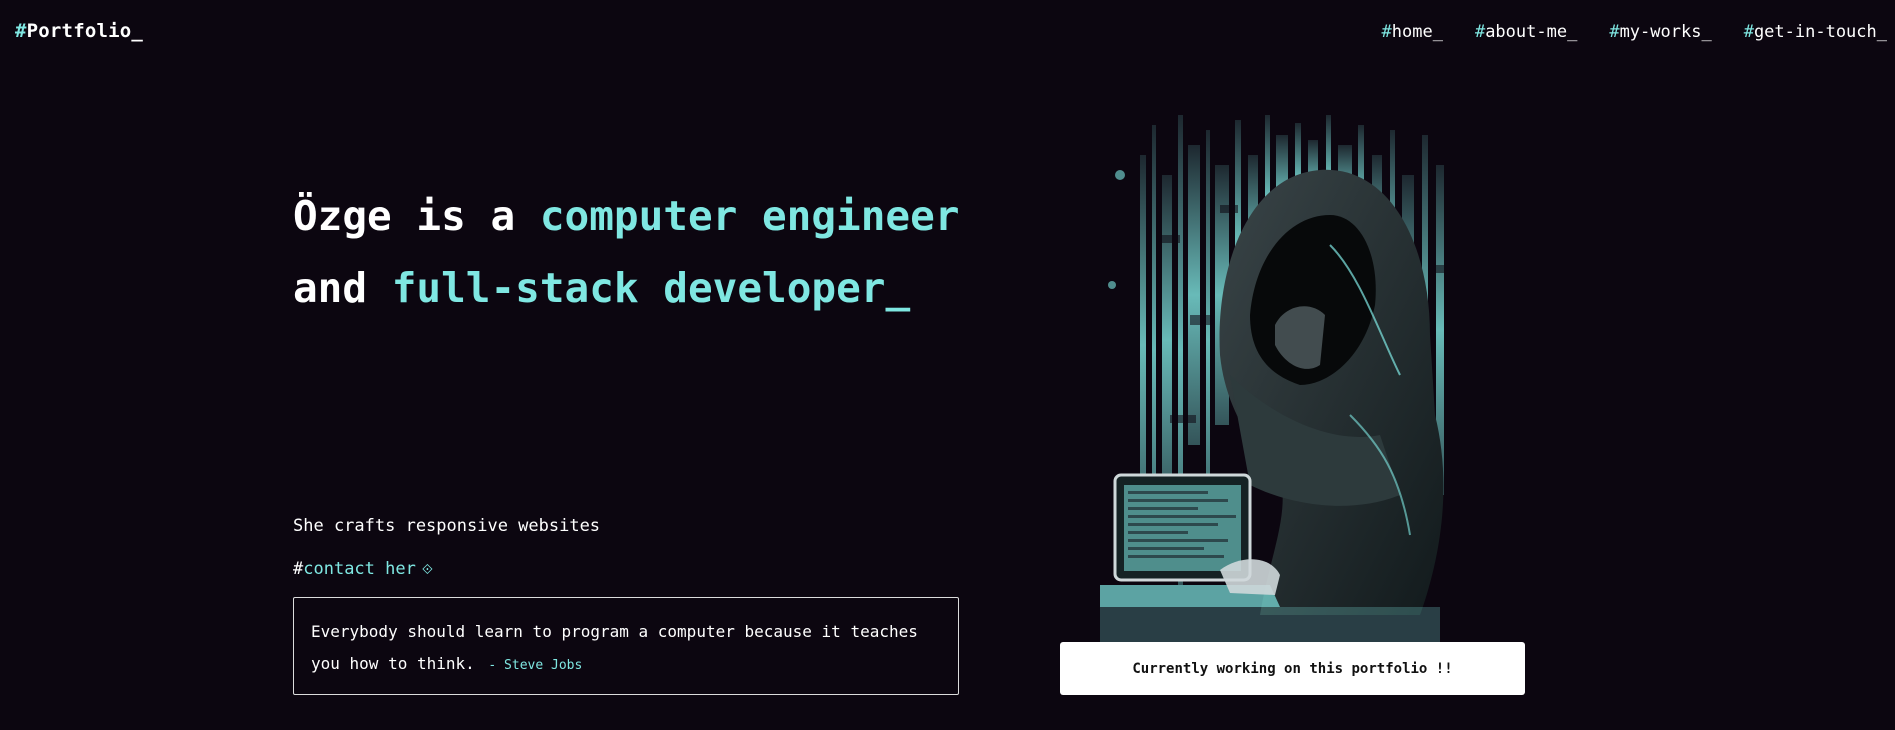 Image resolution: width=1895 pixels, height=730 pixels. Describe the element at coordinates (898, 288) in the screenshot. I see `cursor-underscore: _` at that location.